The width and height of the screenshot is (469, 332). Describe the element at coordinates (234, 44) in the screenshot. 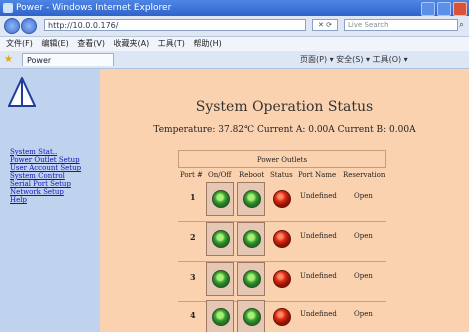

I see `menu-bar: 文件(F) 编辑(E) 查看(V) 收藏夹(A) 工具(T) 帮助(H)` at that location.